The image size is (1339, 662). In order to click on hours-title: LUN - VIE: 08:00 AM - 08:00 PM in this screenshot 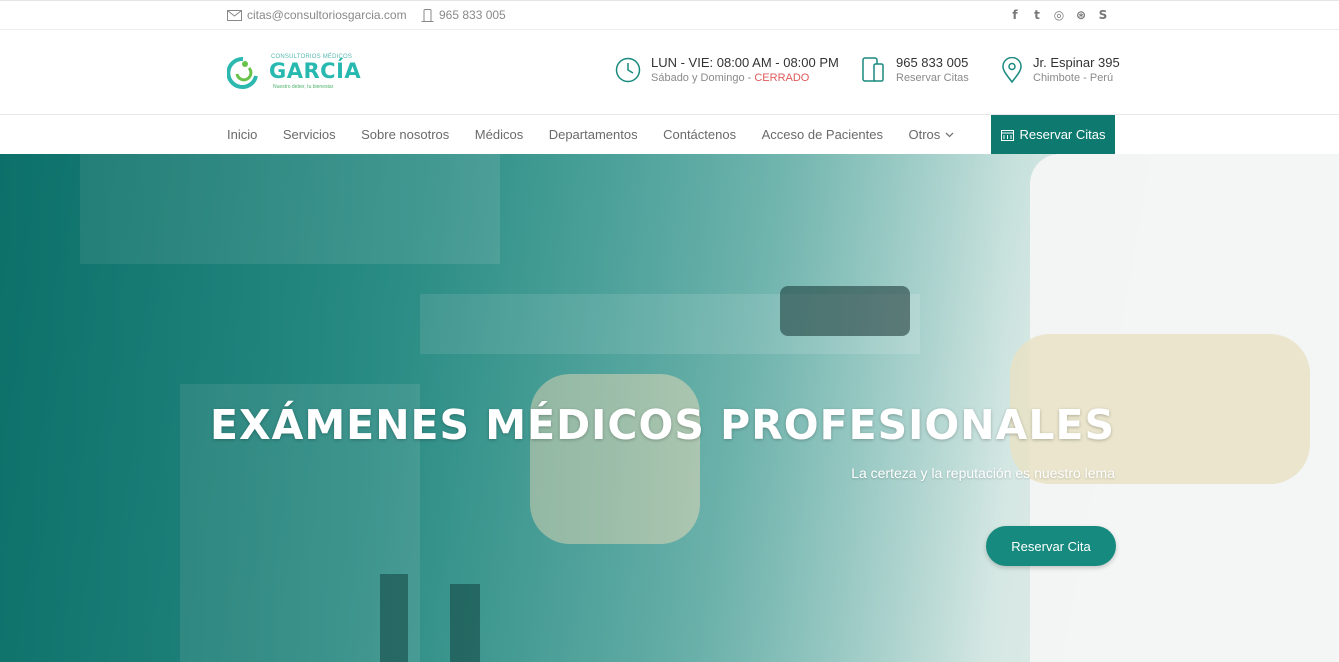, I will do `click(745, 62)`.